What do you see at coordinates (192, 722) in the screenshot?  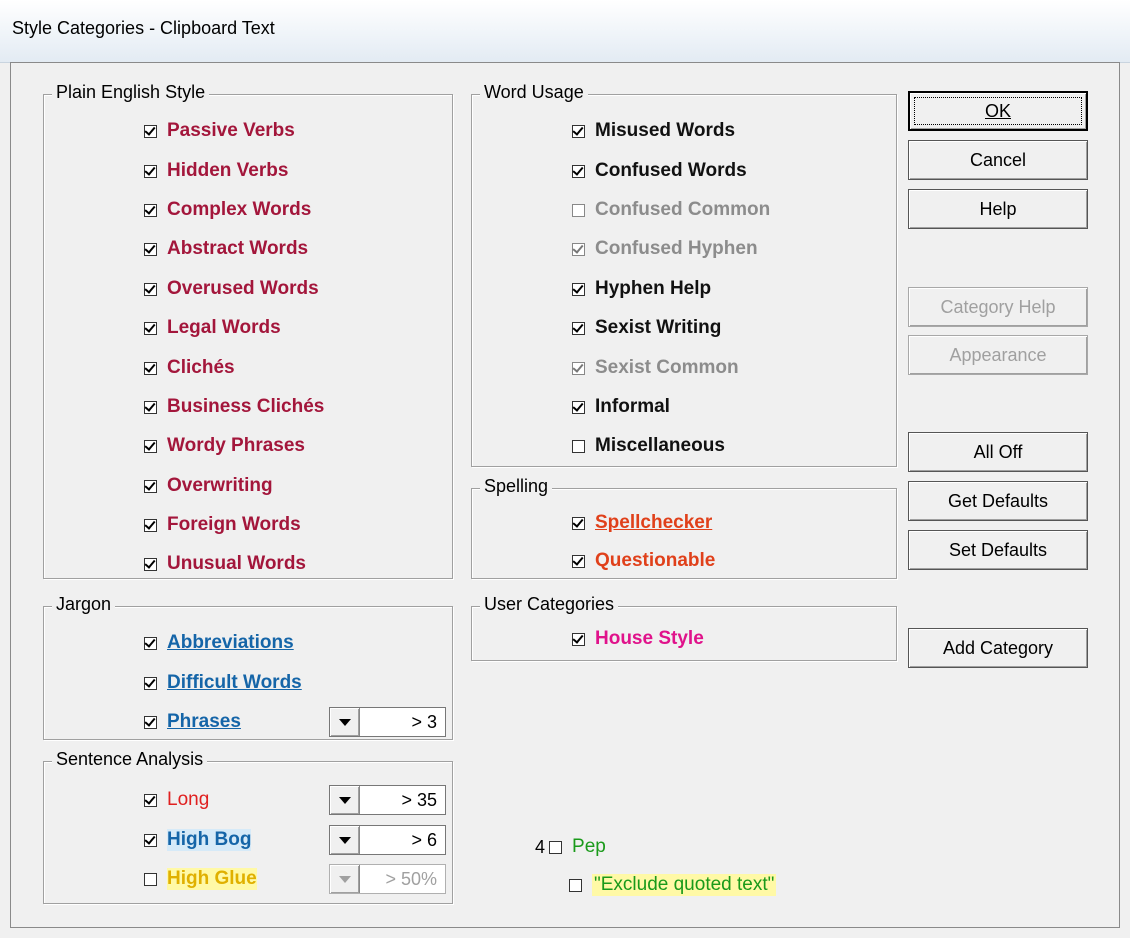 I see `option-phrases: Phrases` at bounding box center [192, 722].